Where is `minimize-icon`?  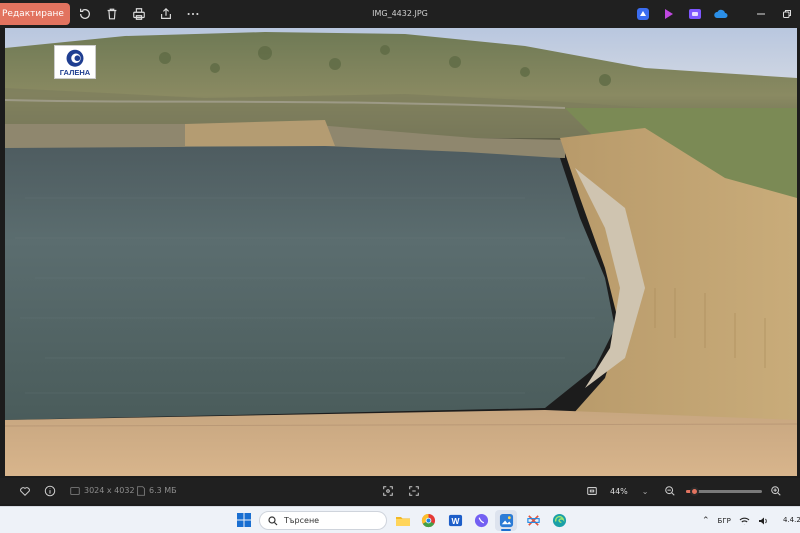 minimize-icon is located at coordinates (761, 14).